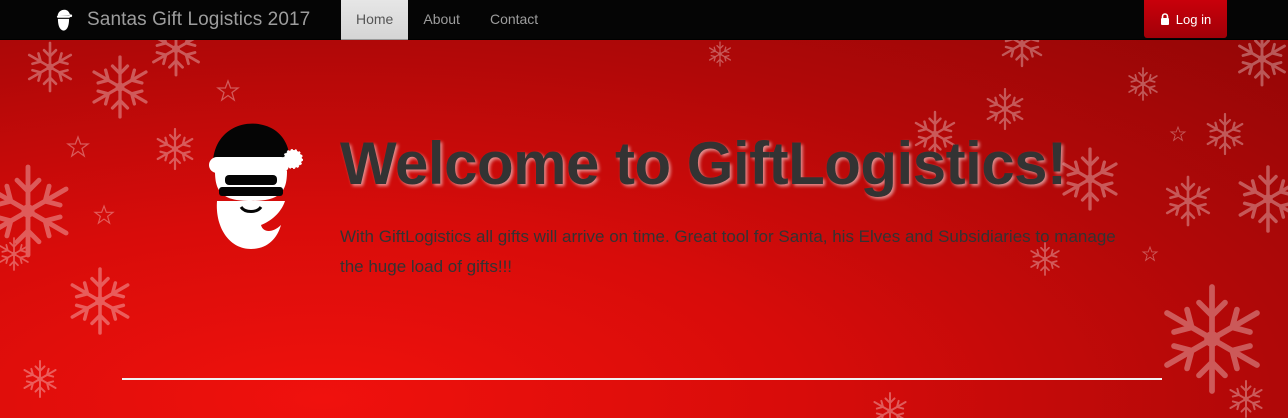 This screenshot has height=418, width=1288. What do you see at coordinates (1193, 19) in the screenshot?
I see `login-label: Log in` at bounding box center [1193, 19].